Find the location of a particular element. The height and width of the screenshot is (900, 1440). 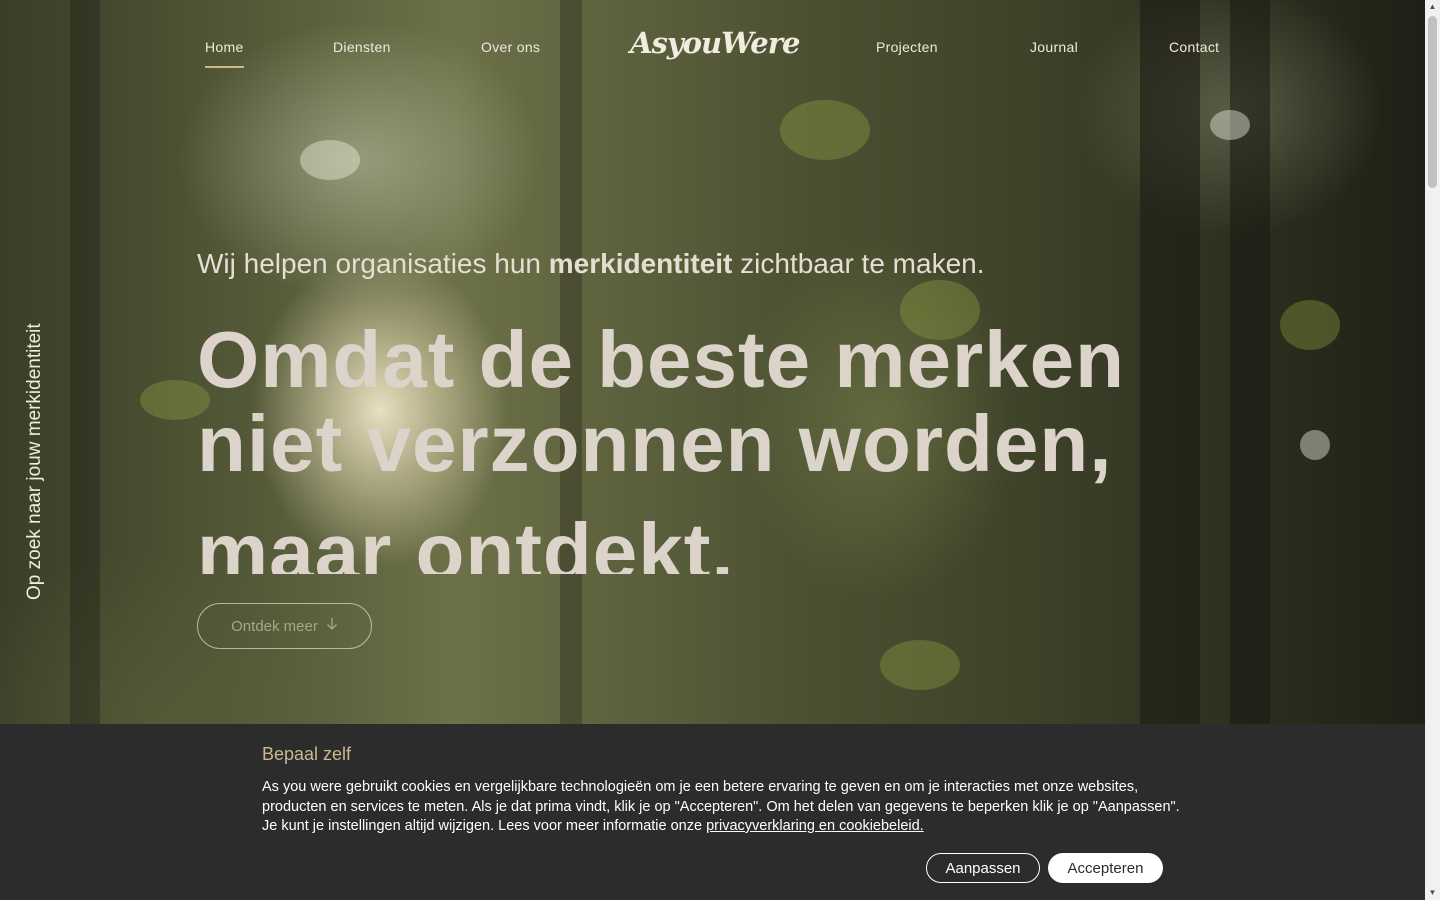

nav-link-over-ons: Over ons is located at coordinates (510, 47).